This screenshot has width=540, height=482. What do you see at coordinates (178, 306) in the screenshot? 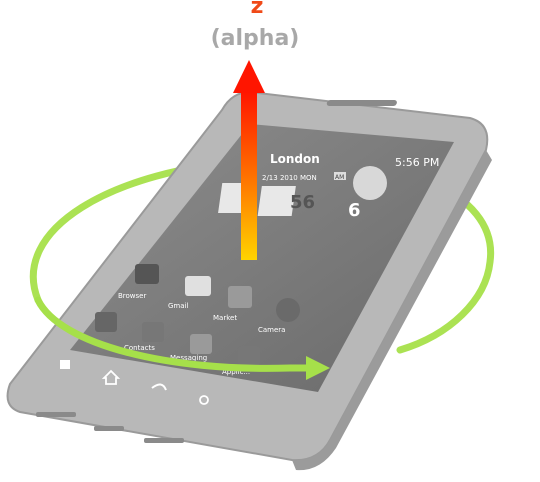
I see `app-label-gmail: Gmail` at bounding box center [178, 306].